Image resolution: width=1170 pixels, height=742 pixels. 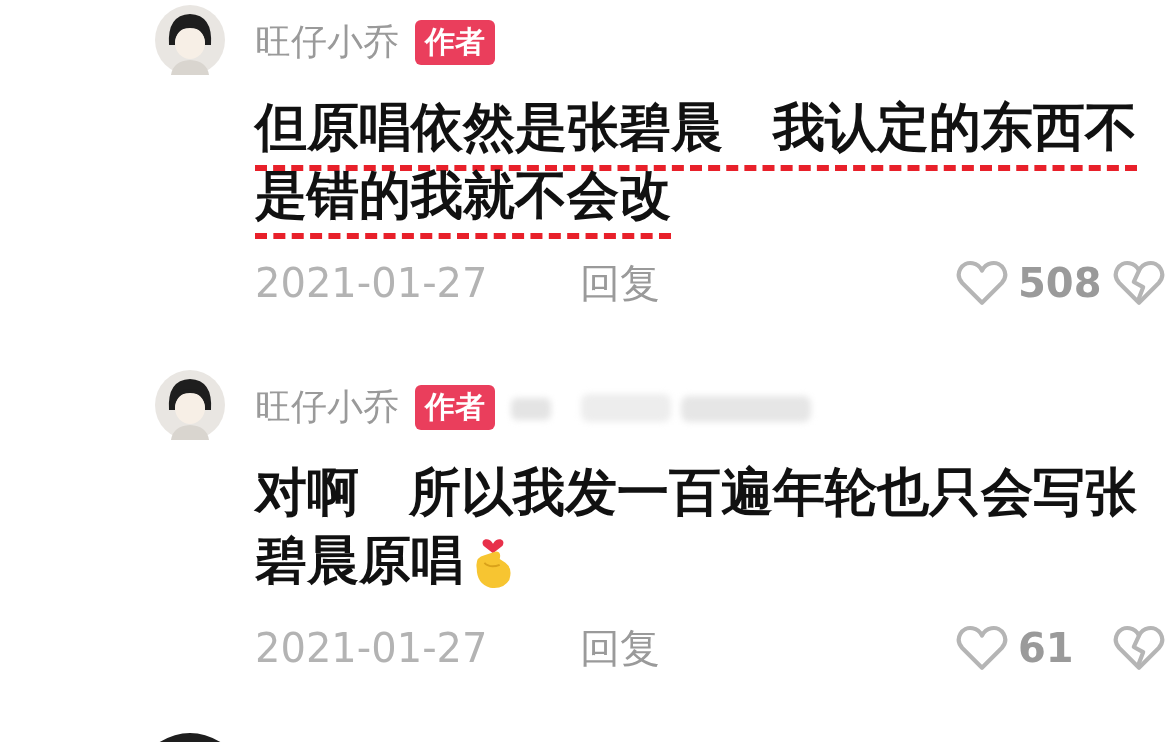 What do you see at coordinates (697, 526) in the screenshot?
I see `comment-text: 对啊 所以我发一百遍年轮也只会写张碧晨原唱` at bounding box center [697, 526].